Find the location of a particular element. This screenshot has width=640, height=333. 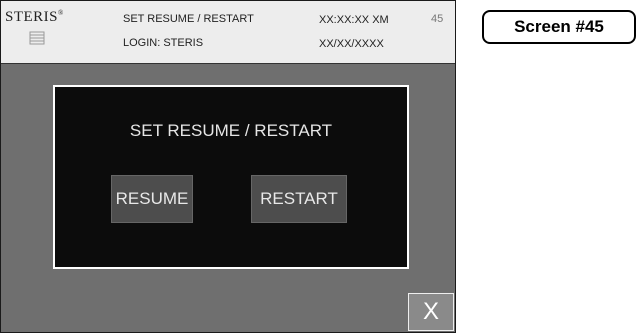

restart-button: RESTART is located at coordinates (299, 199).